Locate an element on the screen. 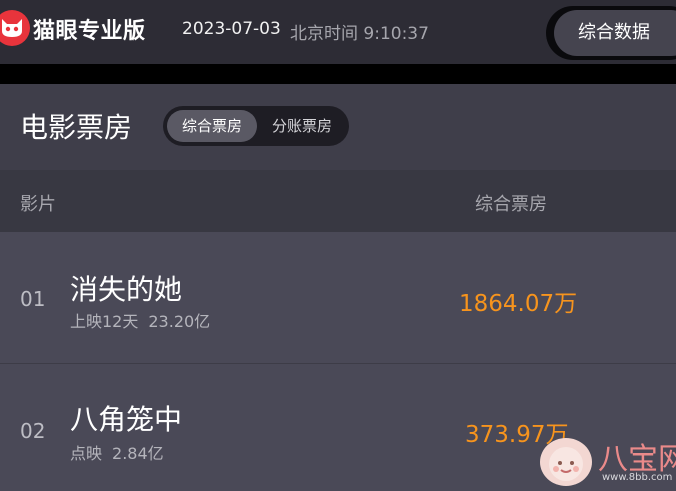 This screenshot has width=676, height=491. top-bar: 猫眼专业版 2023-07-03 北京时间 9:10:37 综合数据 is located at coordinates (338, 32).